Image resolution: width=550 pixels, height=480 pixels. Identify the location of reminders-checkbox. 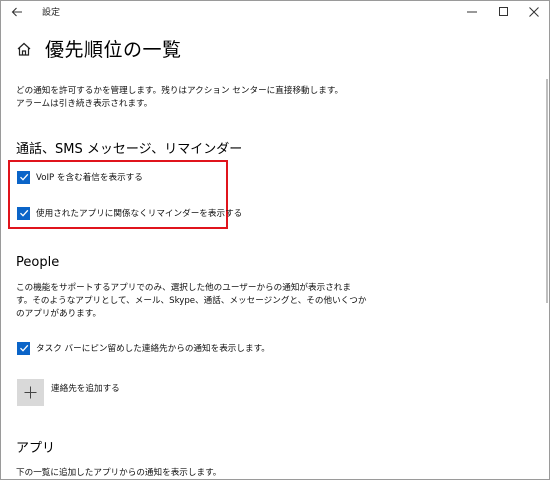
(23, 213).